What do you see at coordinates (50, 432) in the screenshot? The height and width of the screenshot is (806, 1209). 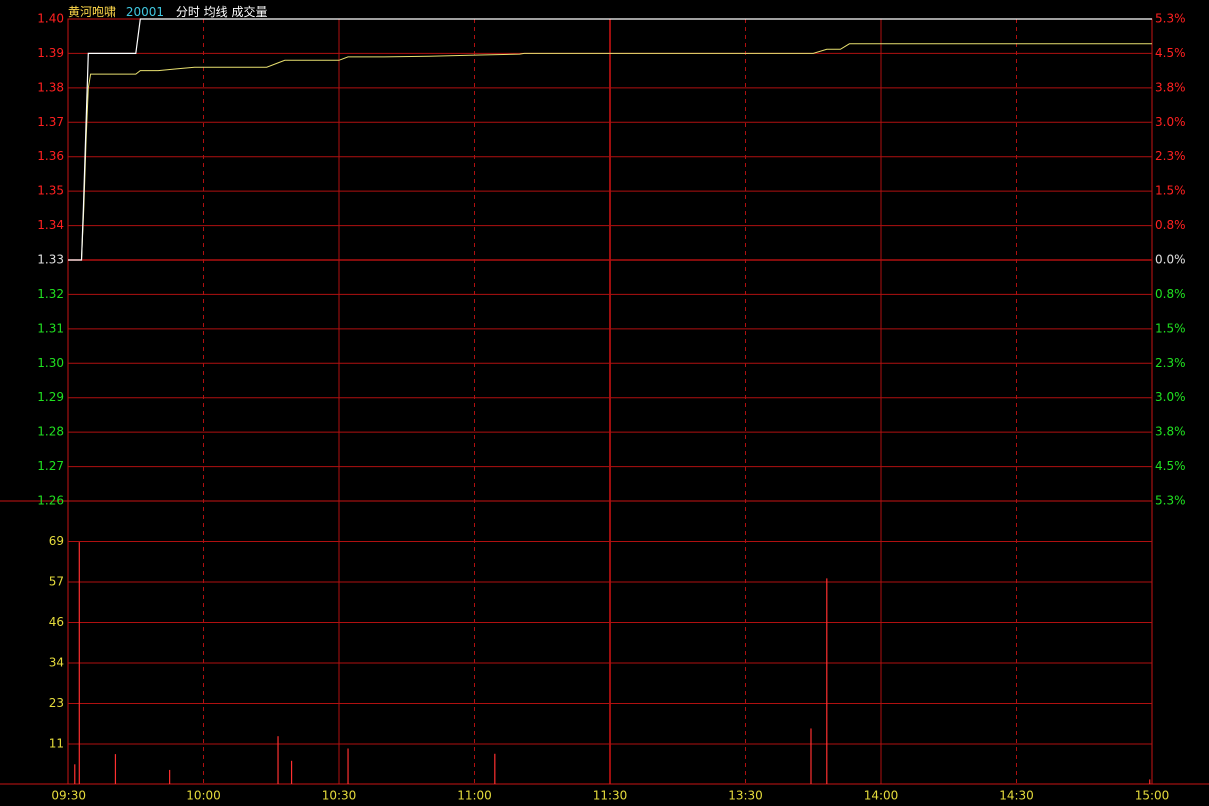 I see `price-tick-label: 1.28` at bounding box center [50, 432].